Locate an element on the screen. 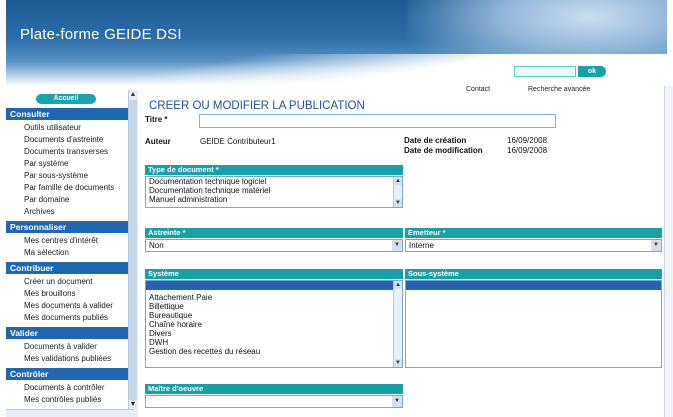 This screenshot has height=417, width=673. list-item: Divers is located at coordinates (274, 333).